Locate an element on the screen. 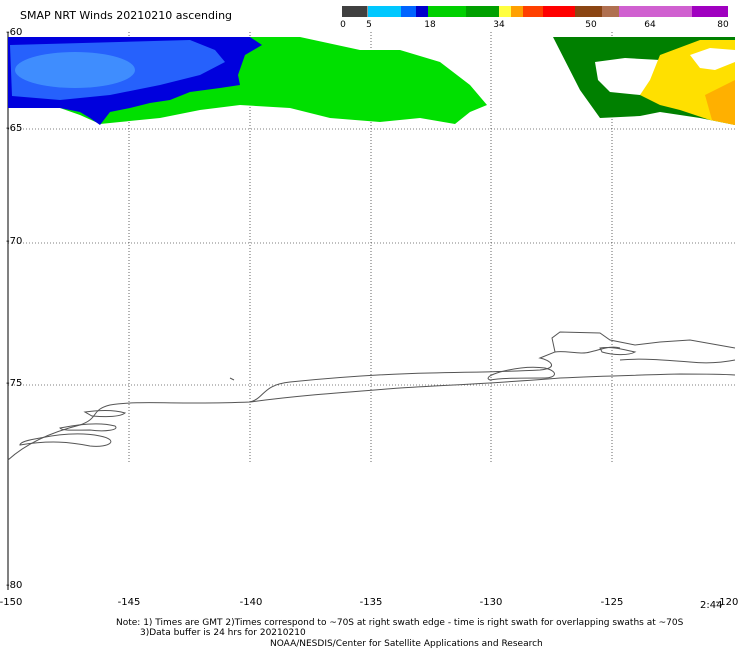 This screenshot has height=650, width=740. lon-label-150: -150 is located at coordinates (11, 602).